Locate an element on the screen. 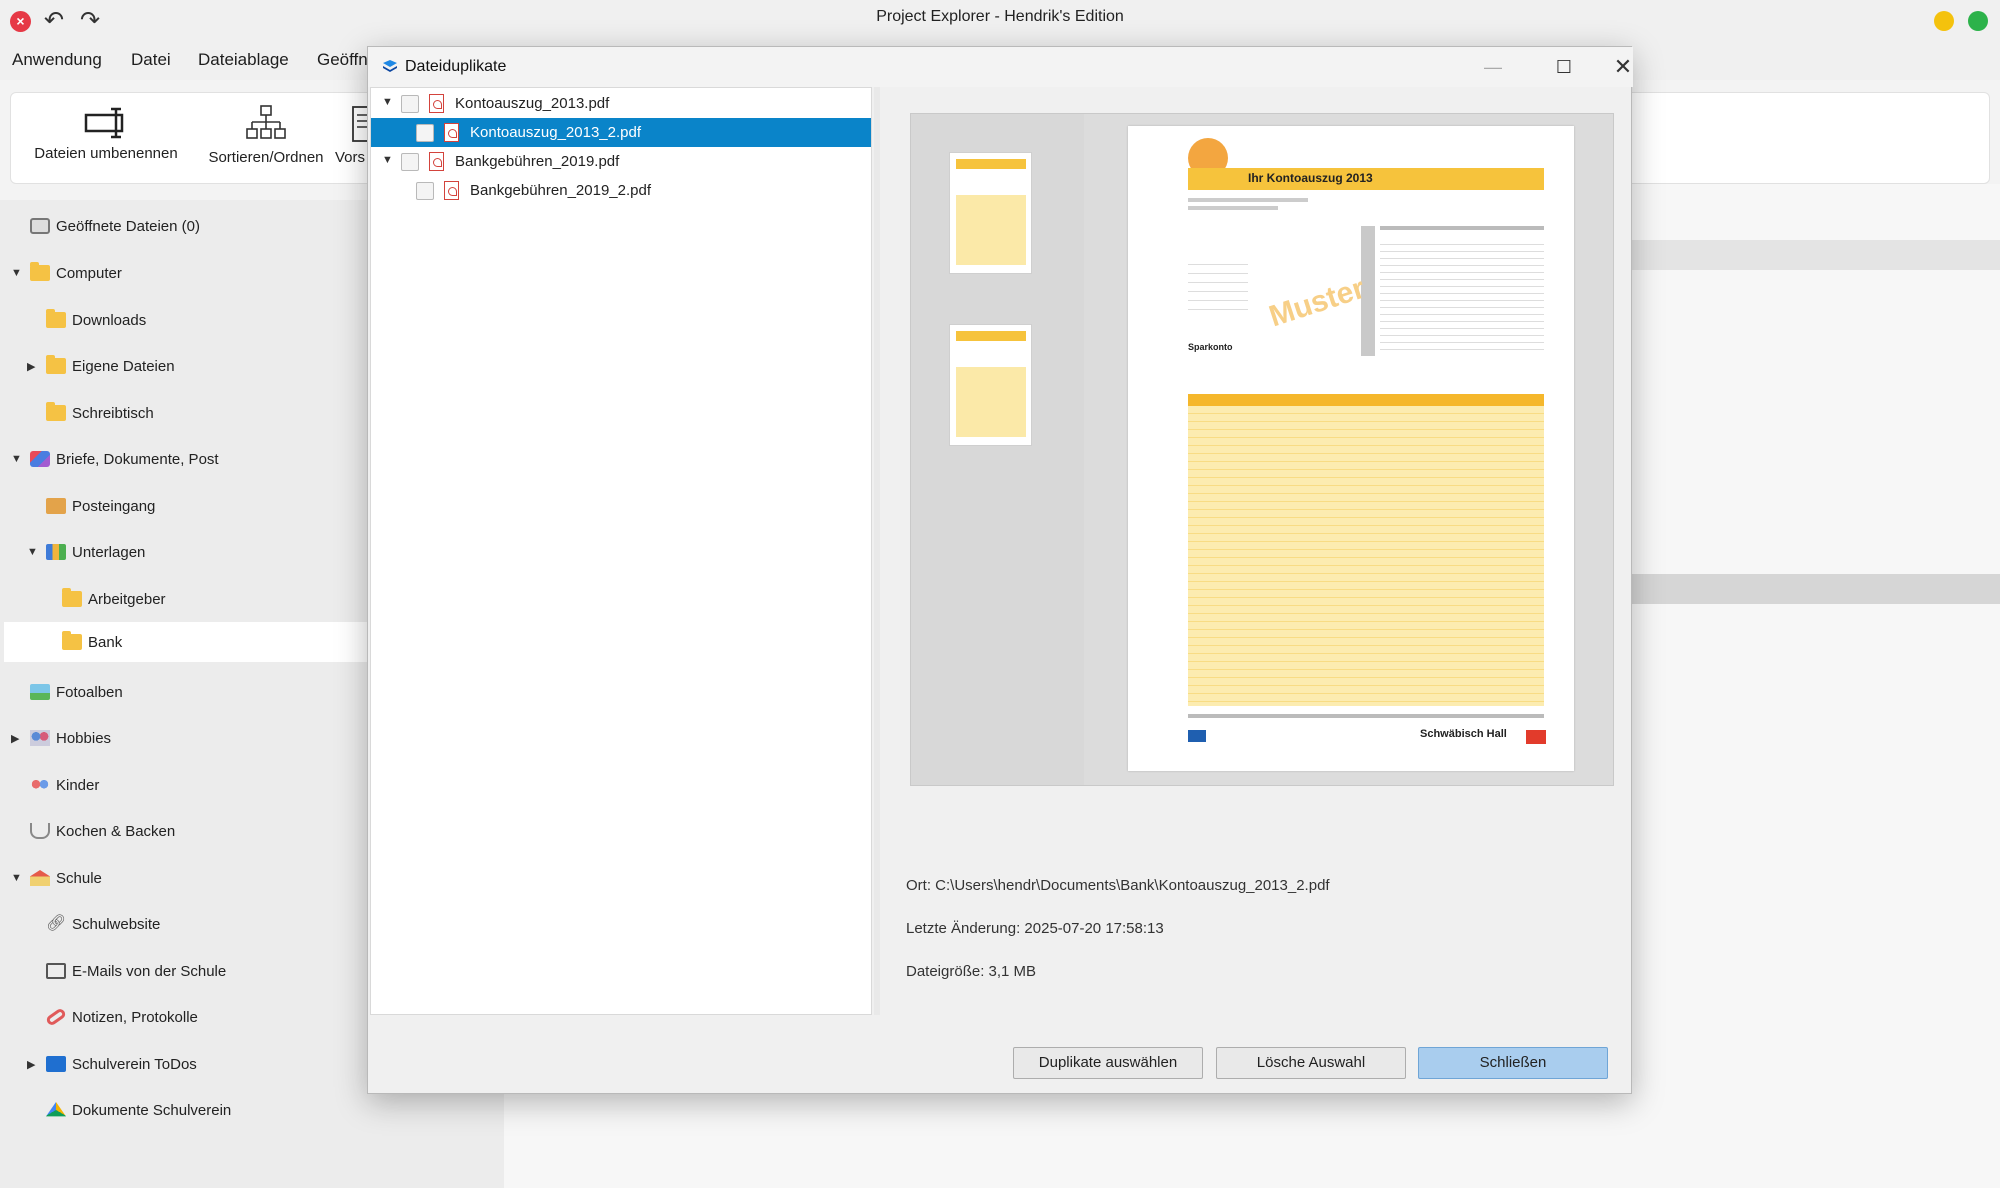 The image size is (2000, 1188). inbox-icon is located at coordinates (56, 506).